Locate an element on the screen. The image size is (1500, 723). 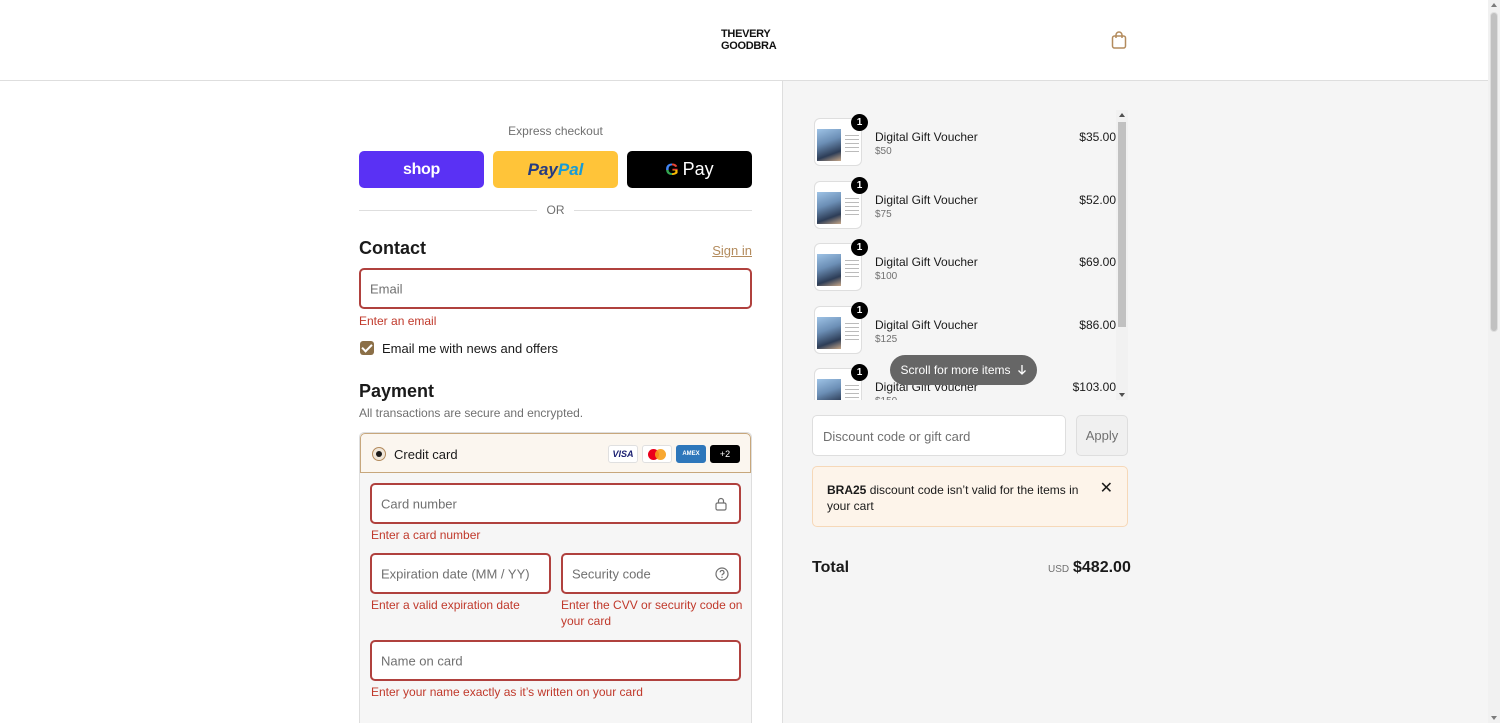
page-scrollbar-thumb is located at coordinates (1494, 172).